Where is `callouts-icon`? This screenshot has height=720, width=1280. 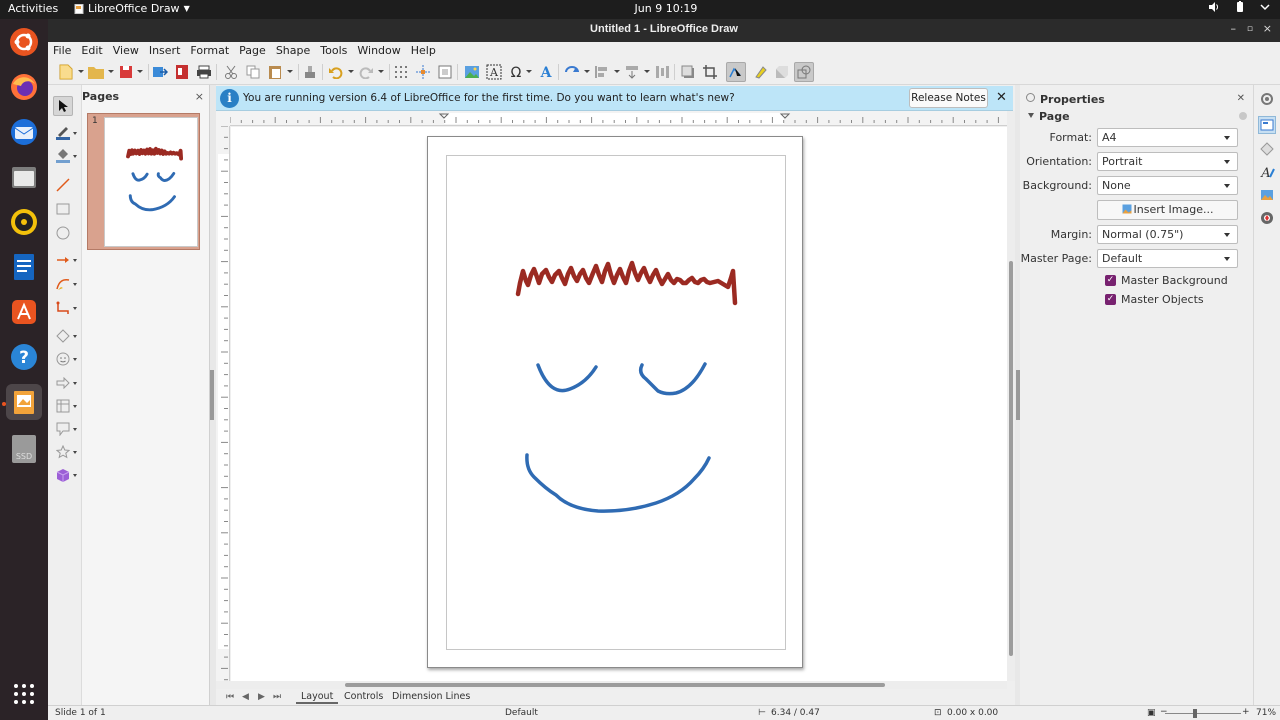 callouts-icon is located at coordinates (63, 429).